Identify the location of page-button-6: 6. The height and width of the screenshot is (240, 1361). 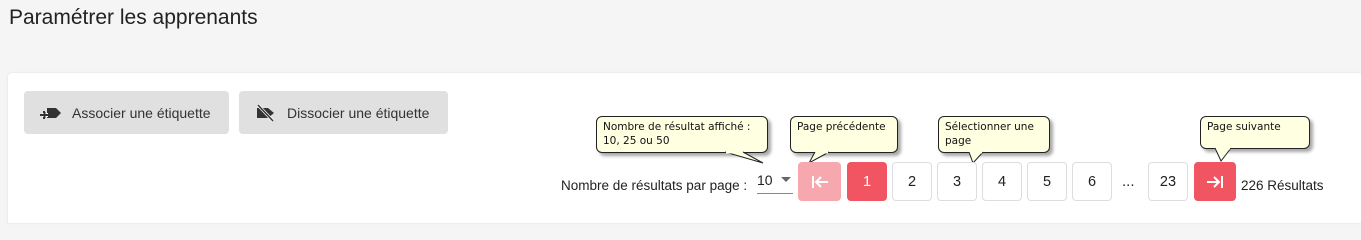
(1092, 181).